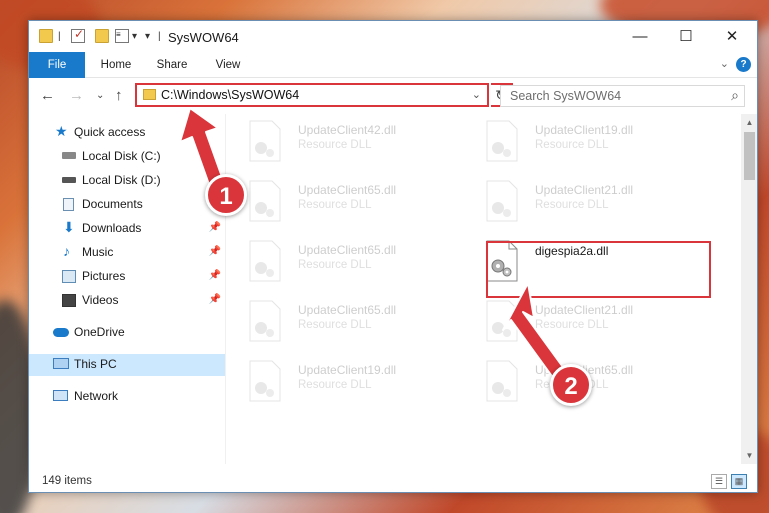  What do you see at coordinates (119, 95) in the screenshot?
I see `up-arrow-icon: ↑` at bounding box center [119, 95].